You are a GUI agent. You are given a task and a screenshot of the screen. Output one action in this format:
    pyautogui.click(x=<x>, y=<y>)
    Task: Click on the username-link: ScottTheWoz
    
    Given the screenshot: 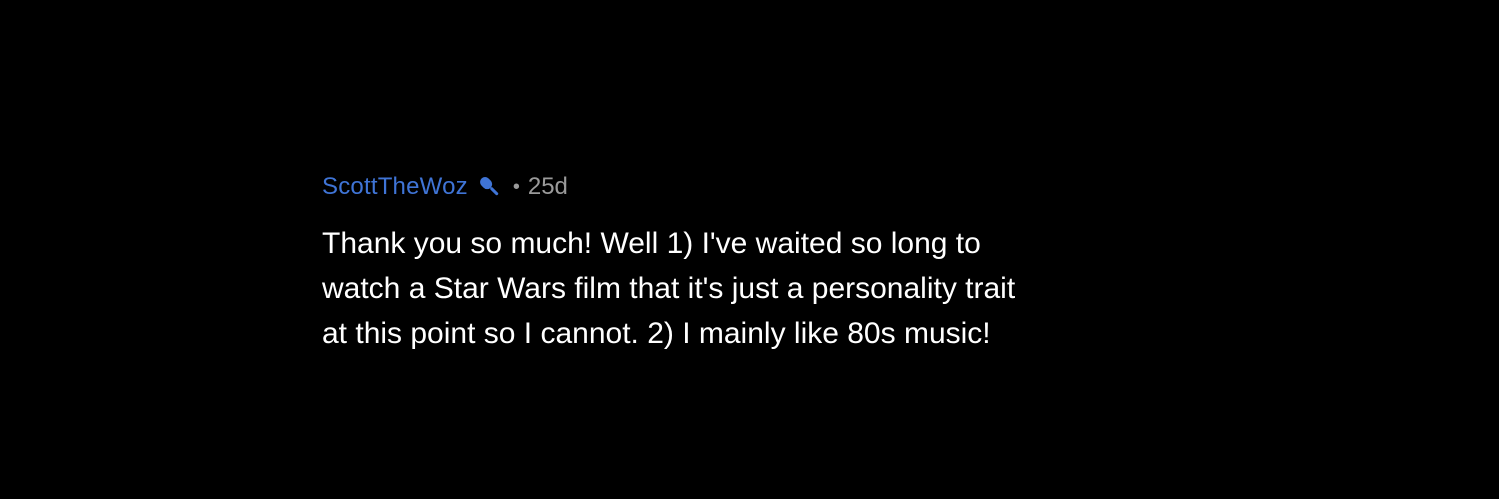 What is the action you would take?
    pyautogui.click(x=395, y=187)
    